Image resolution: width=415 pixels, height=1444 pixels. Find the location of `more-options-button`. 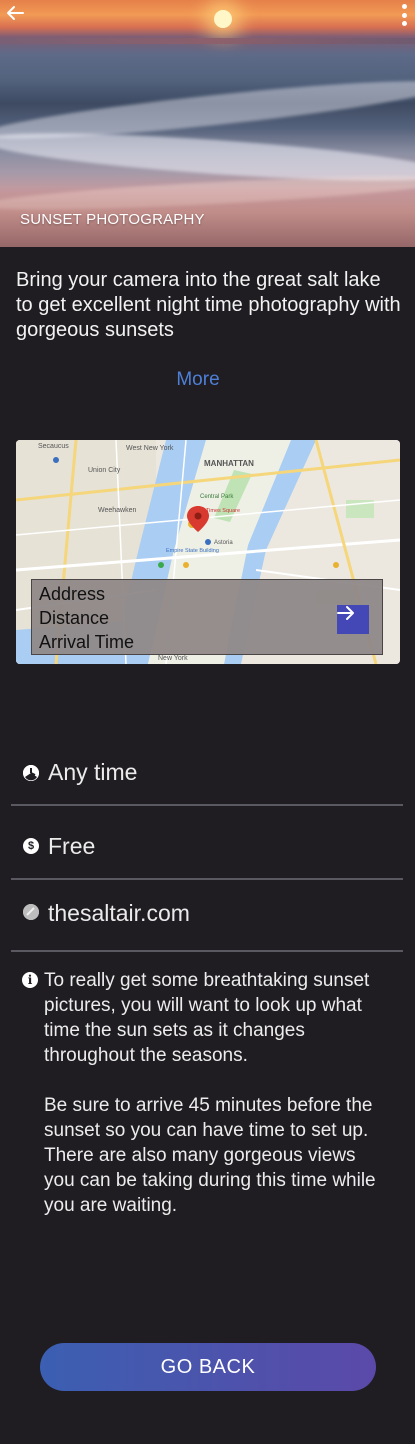

more-options-button is located at coordinates (404, 15).